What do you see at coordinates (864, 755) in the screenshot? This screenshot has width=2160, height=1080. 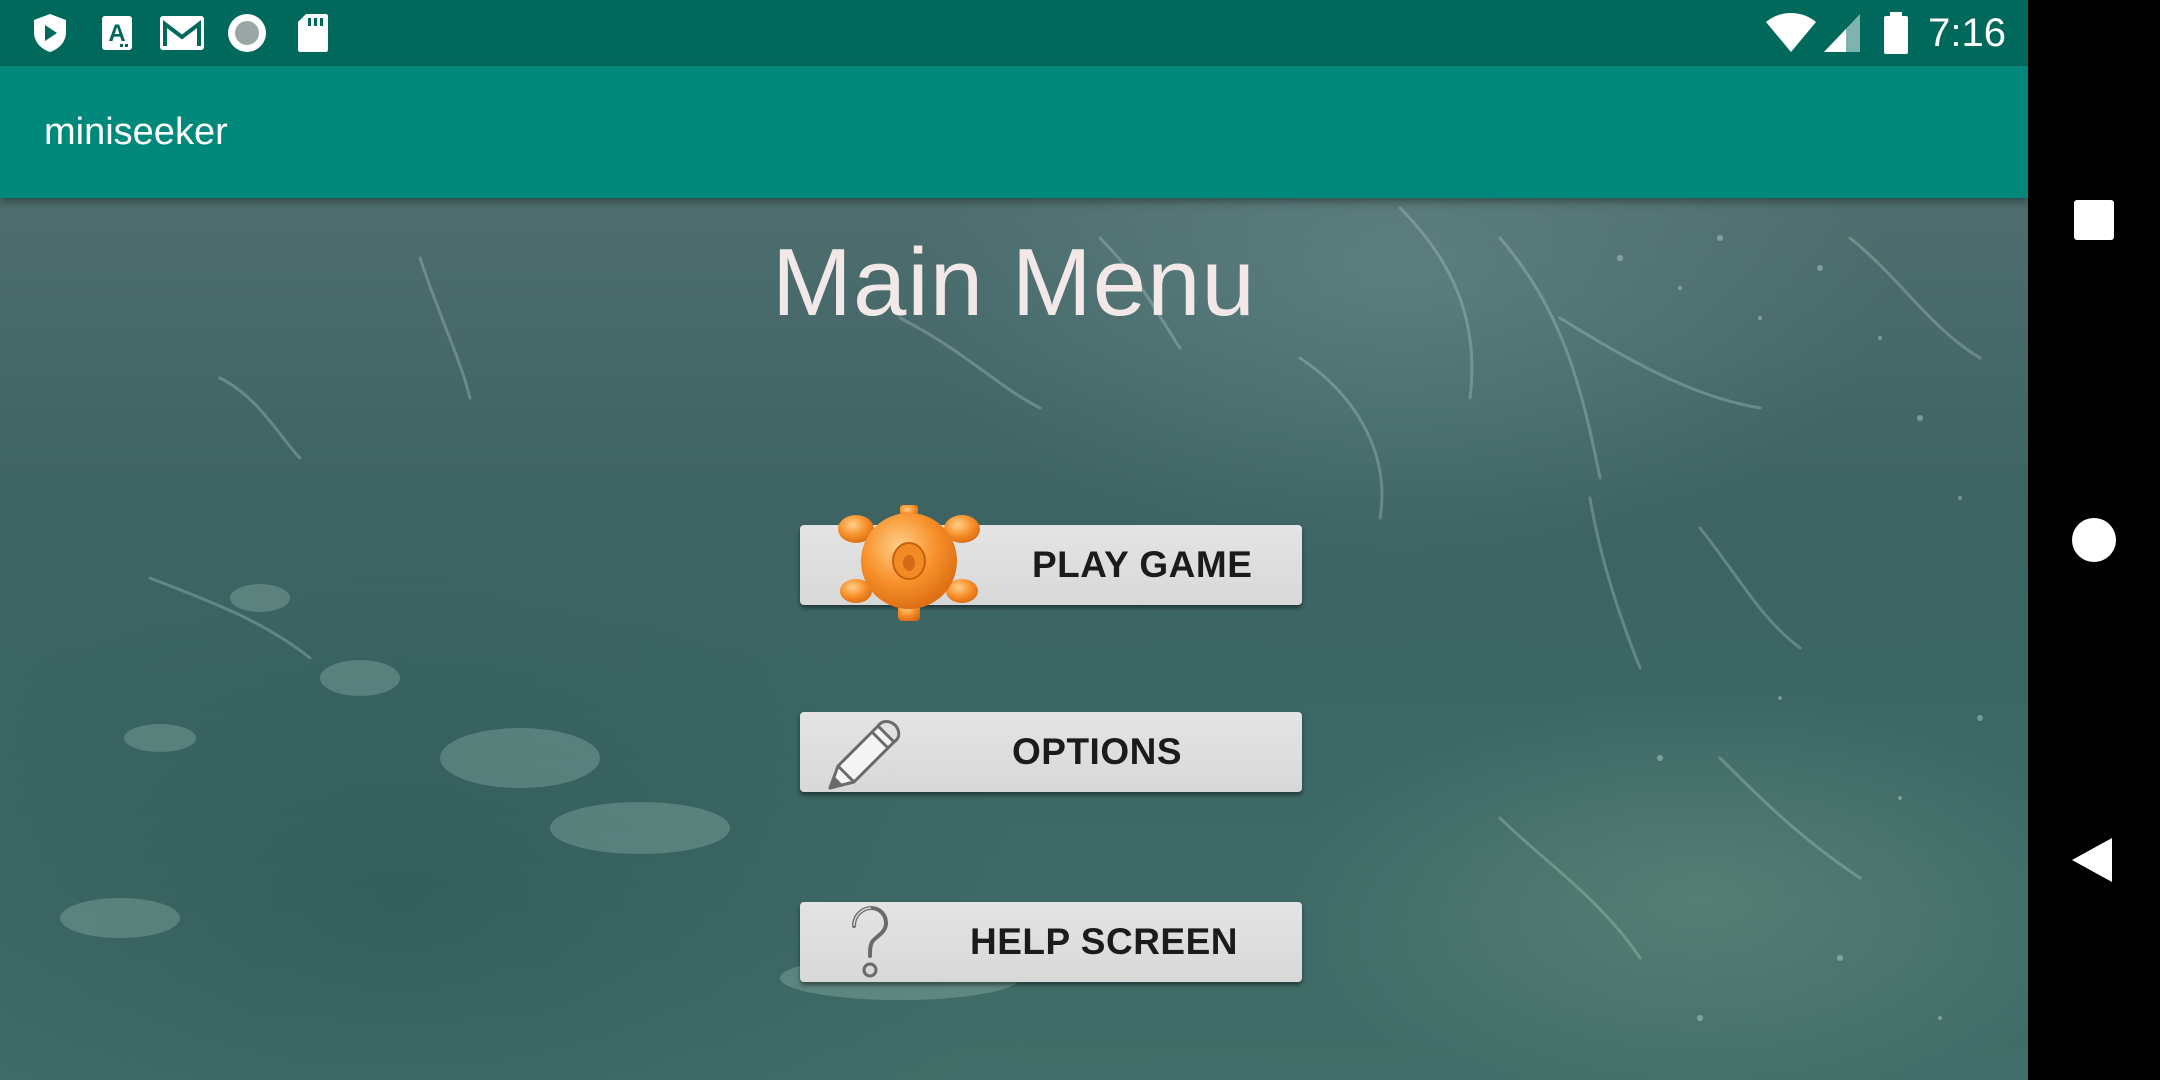 I see `pencil-icon` at bounding box center [864, 755].